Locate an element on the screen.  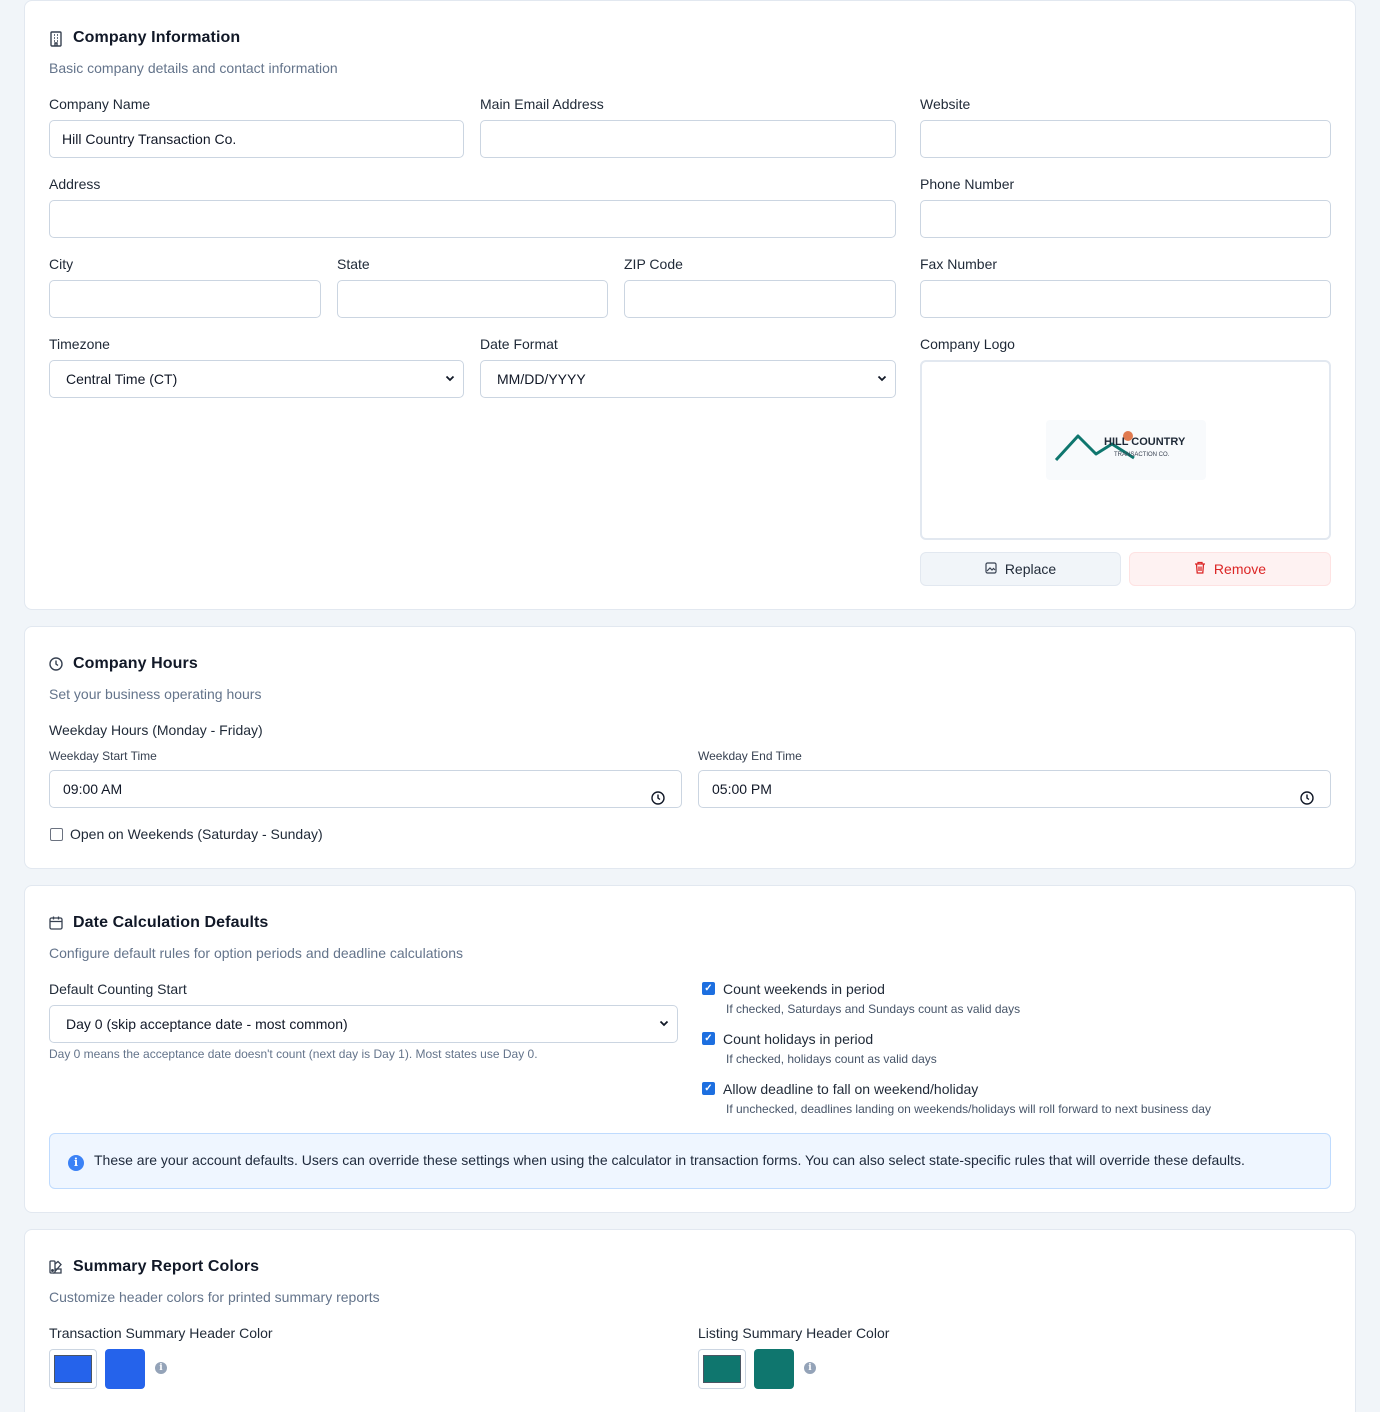
company-information-header: Company Information is located at coordinates (144, 38).